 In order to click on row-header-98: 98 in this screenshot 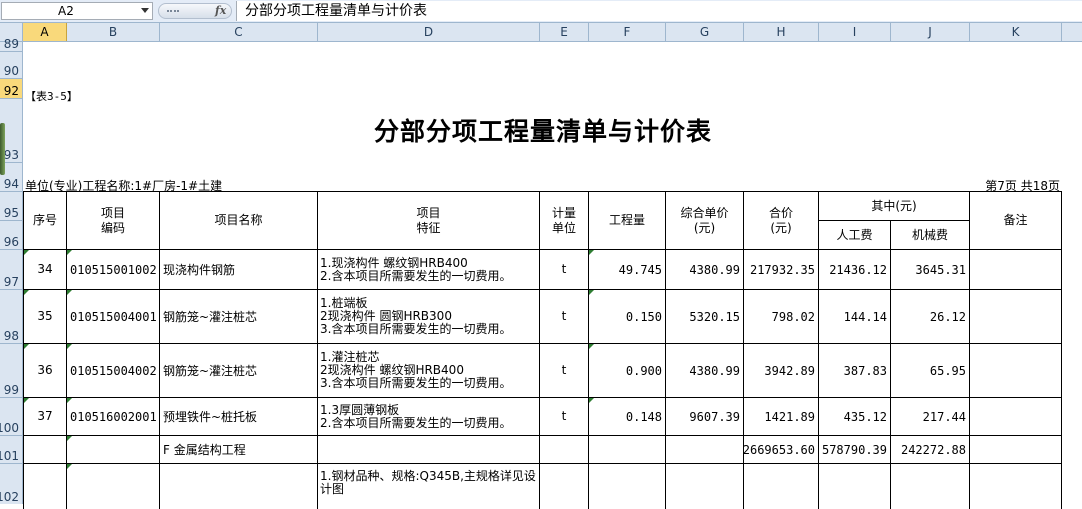, I will do `click(11, 317)`.